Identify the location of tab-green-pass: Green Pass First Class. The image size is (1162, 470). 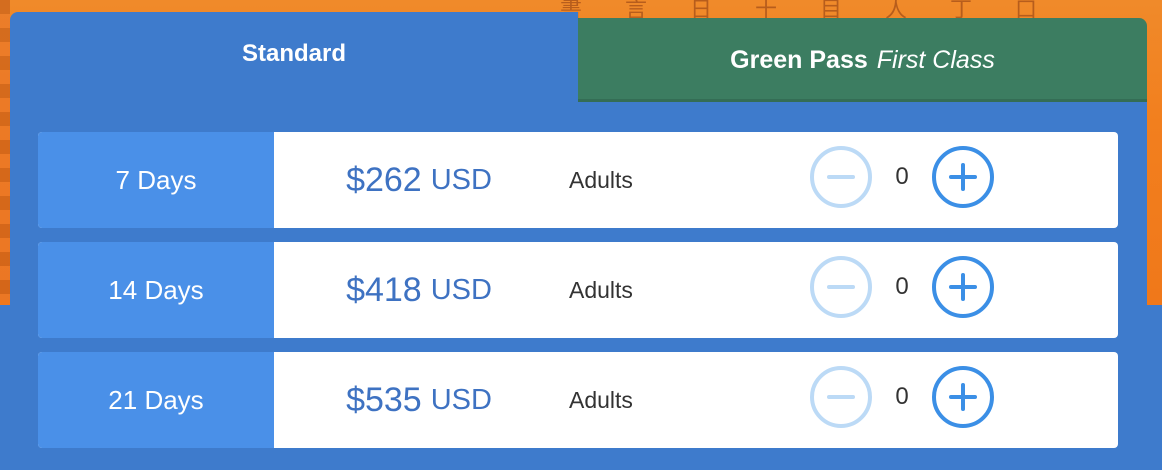
(862, 60).